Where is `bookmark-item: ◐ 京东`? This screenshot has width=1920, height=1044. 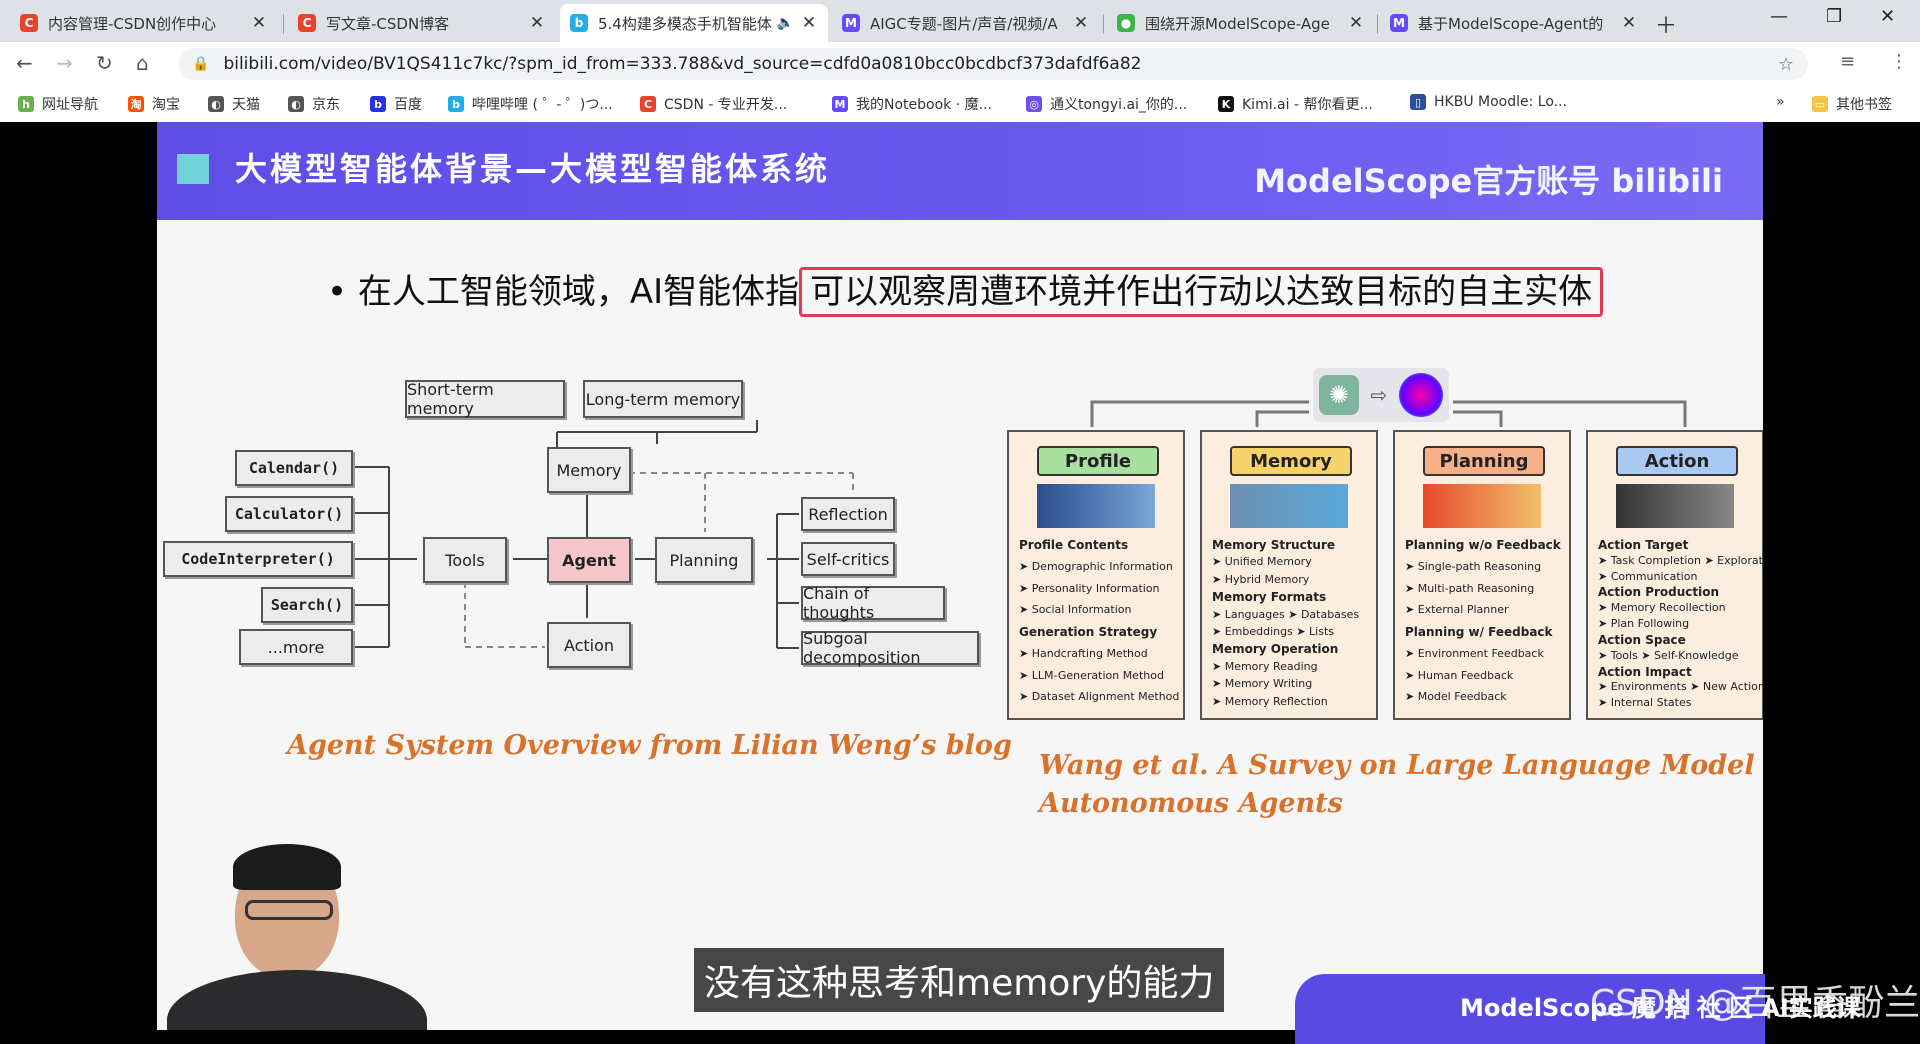 bookmark-item: ◐ 京东 is located at coordinates (314, 104).